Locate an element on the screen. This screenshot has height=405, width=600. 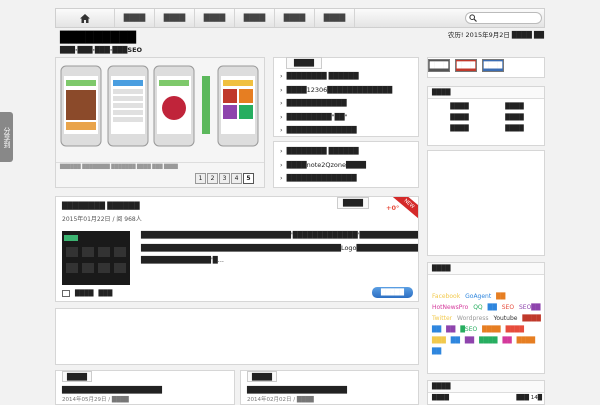
list-item: ████████████ is located at coordinates (349, 104).